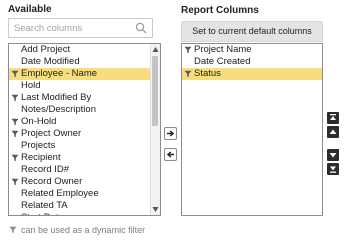 This screenshot has width=358, height=243. I want to click on report-item-label: Status, so click(207, 73).